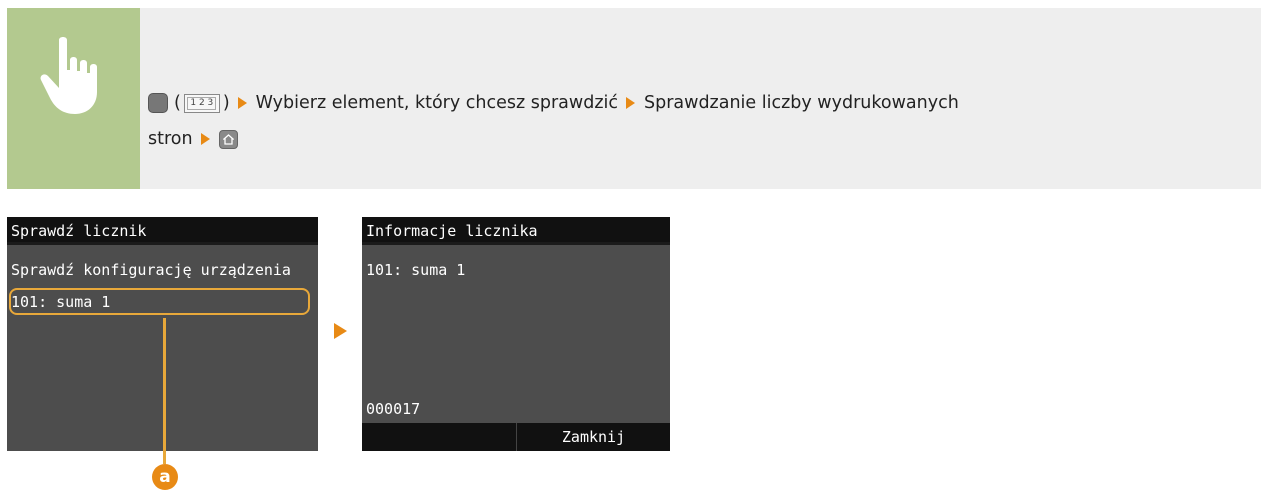 Image resolution: width=1261 pixels, height=504 pixels. I want to click on screen-title: Sprawdź licznik, so click(162, 231).